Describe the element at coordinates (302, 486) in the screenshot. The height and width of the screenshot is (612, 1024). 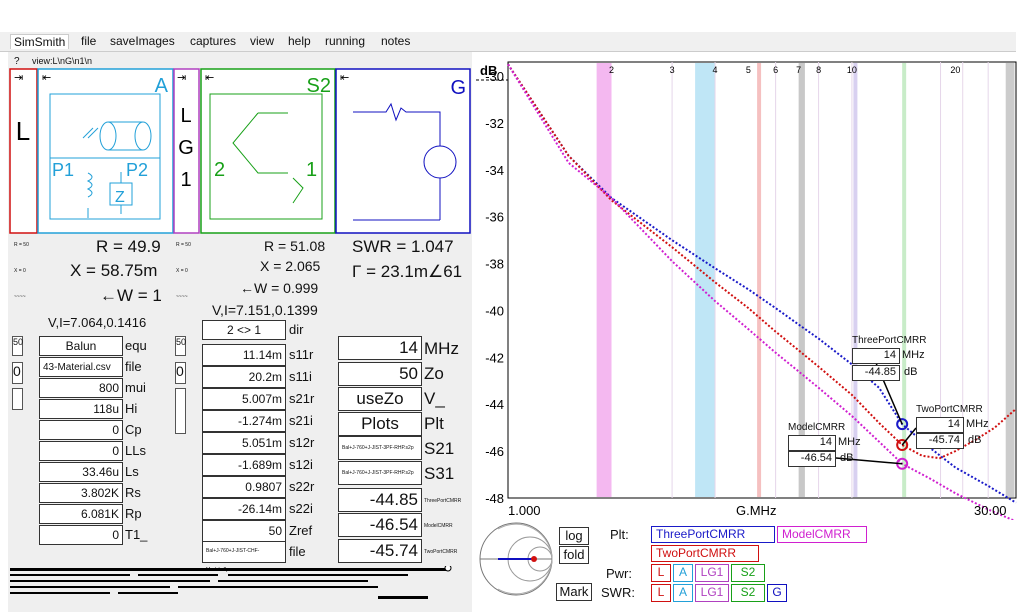
I see `s2-param-label: s22r` at that location.